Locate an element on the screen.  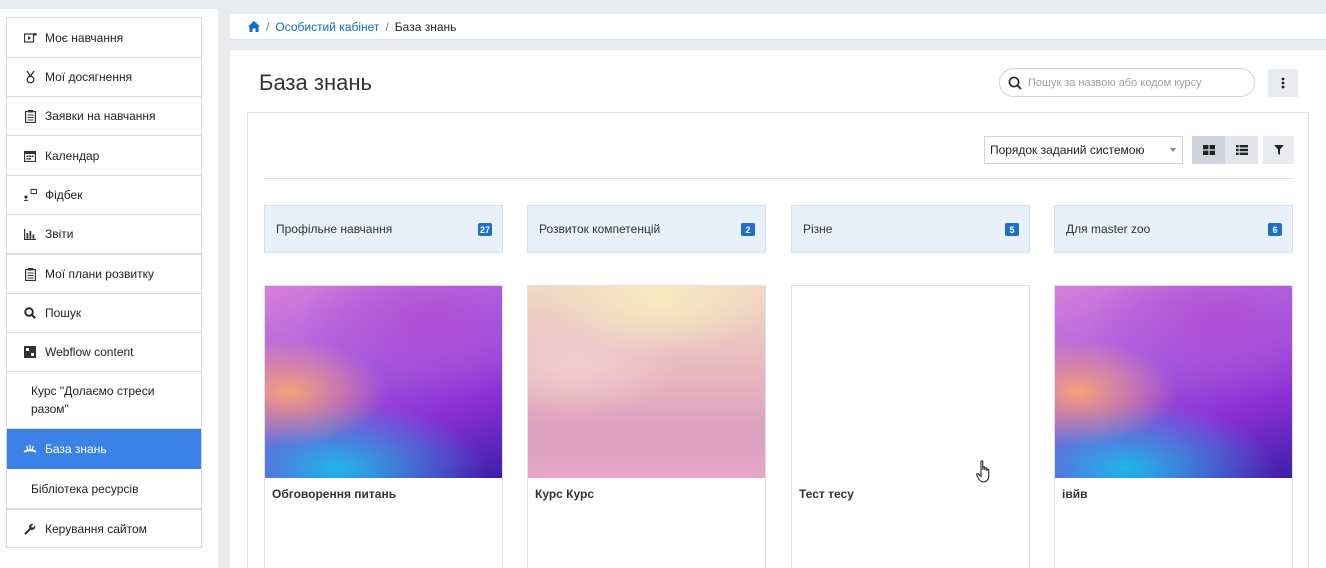
reports-icon is located at coordinates (30, 234).